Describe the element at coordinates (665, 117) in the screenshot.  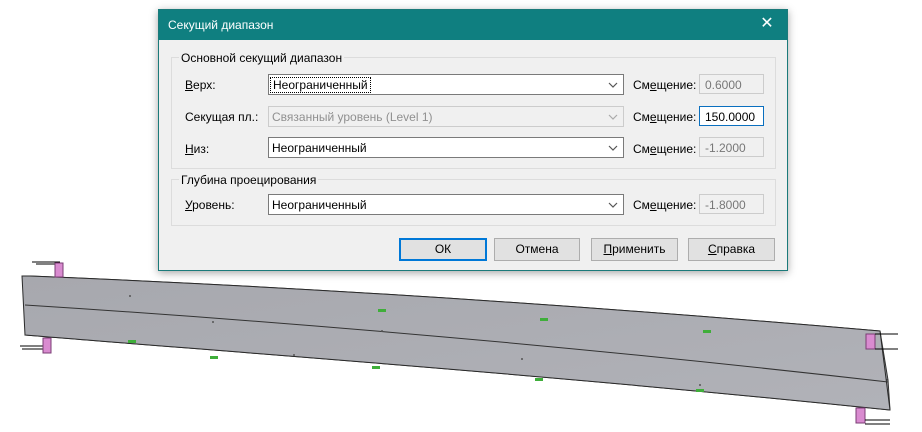
I see `cut-plane-offset-label: Смещение:` at that location.